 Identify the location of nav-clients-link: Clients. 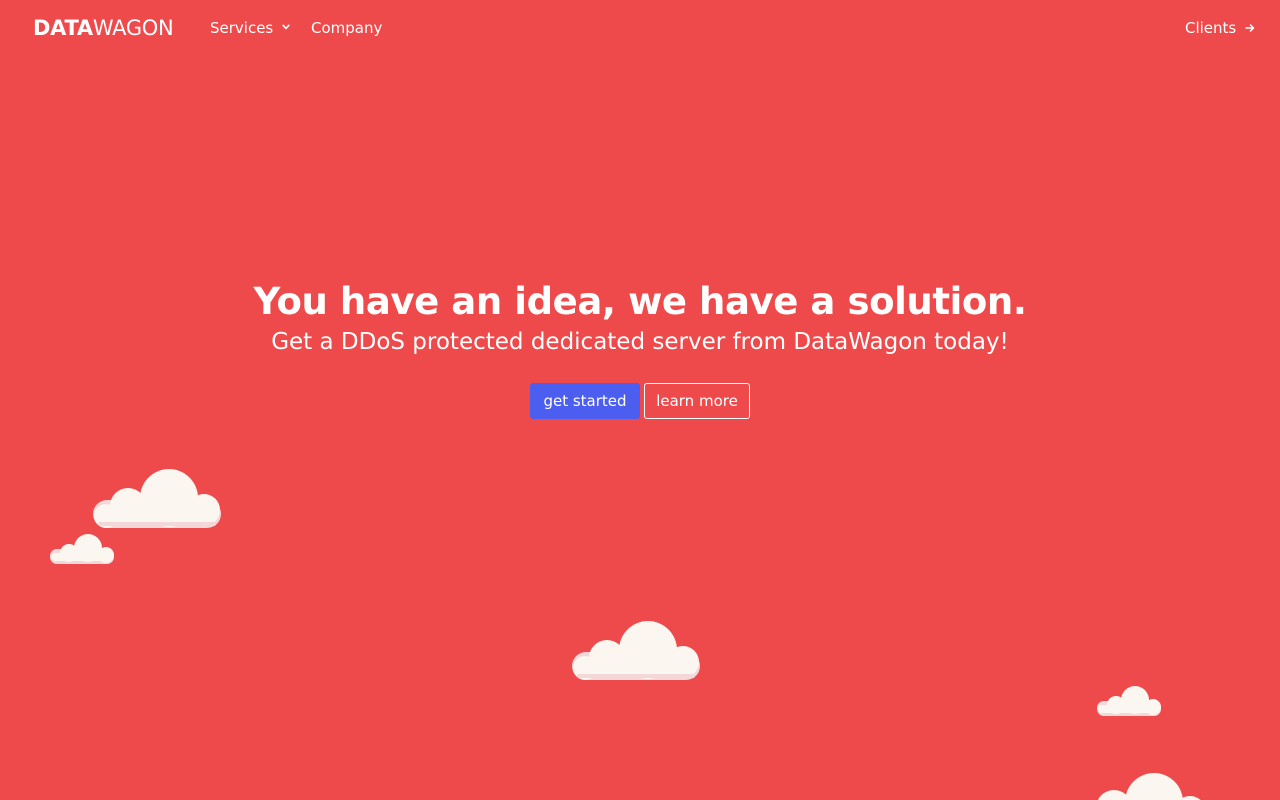
(1220, 28).